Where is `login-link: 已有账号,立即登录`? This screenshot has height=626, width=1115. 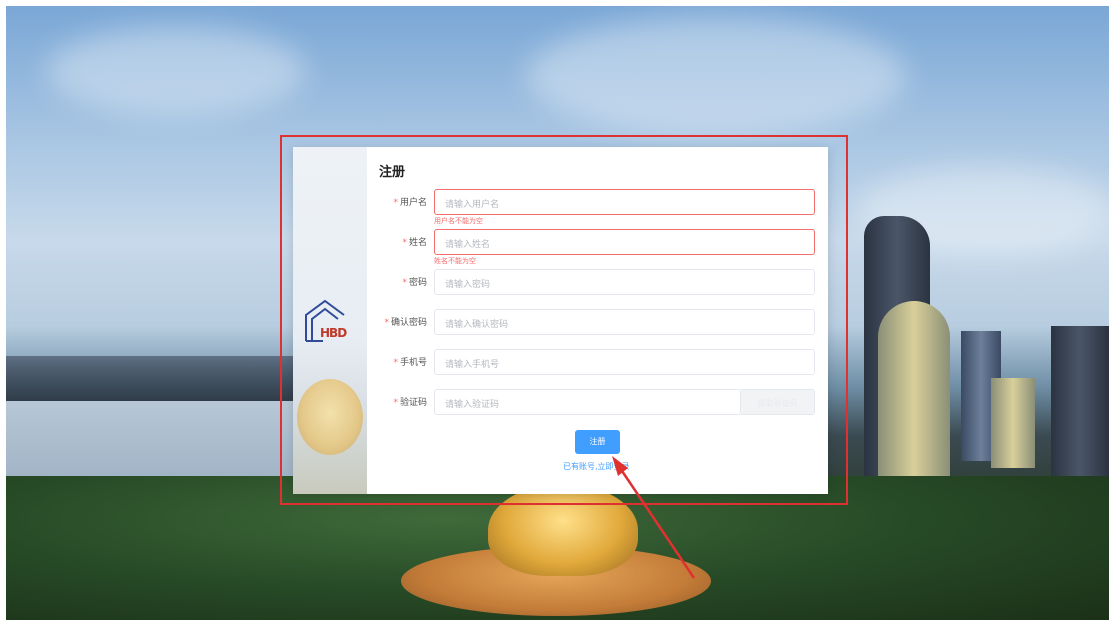 login-link: 已有账号,立即登录 is located at coordinates (596, 466).